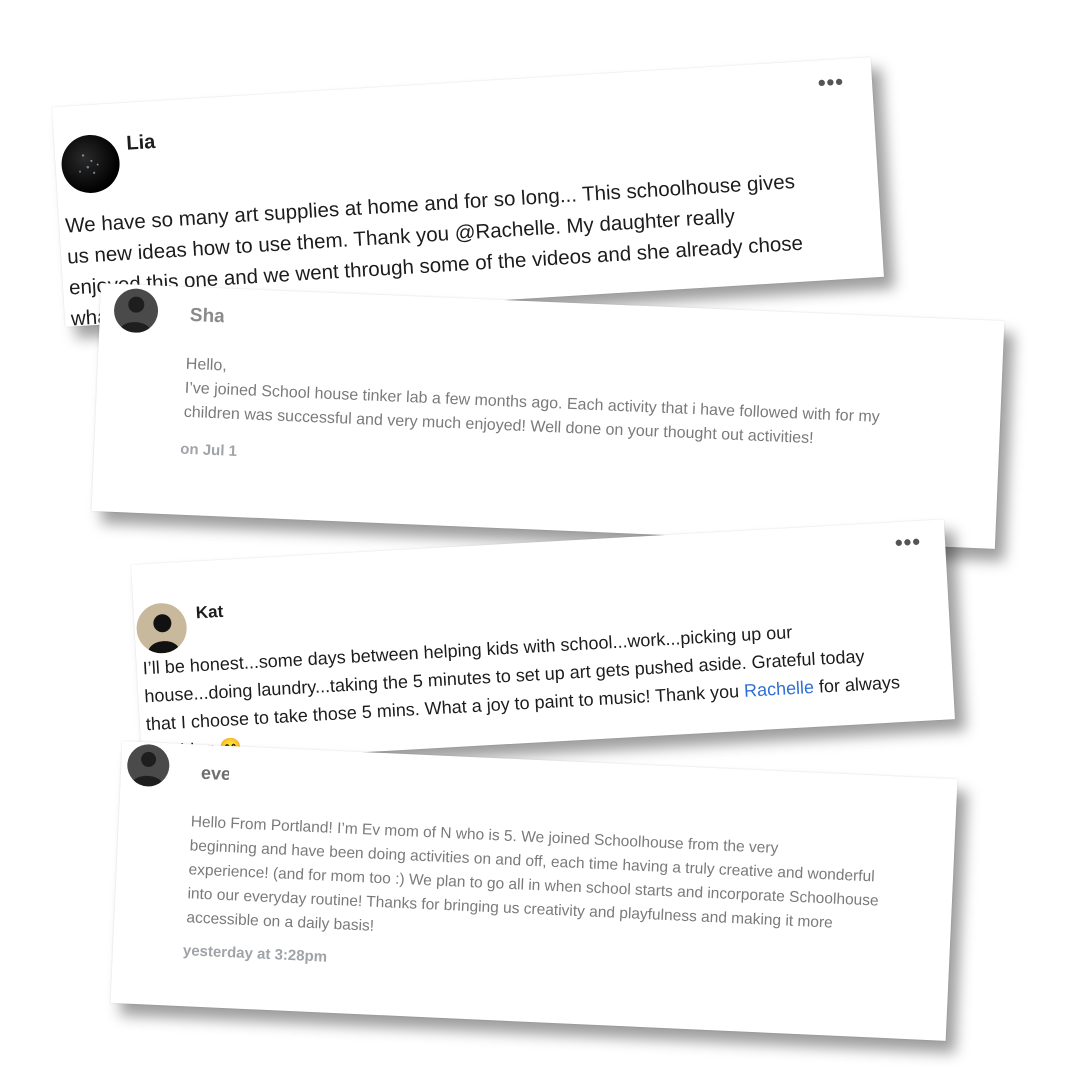 The width and height of the screenshot is (1080, 1080). What do you see at coordinates (215, 774) in the screenshot?
I see `author-name: eve` at bounding box center [215, 774].